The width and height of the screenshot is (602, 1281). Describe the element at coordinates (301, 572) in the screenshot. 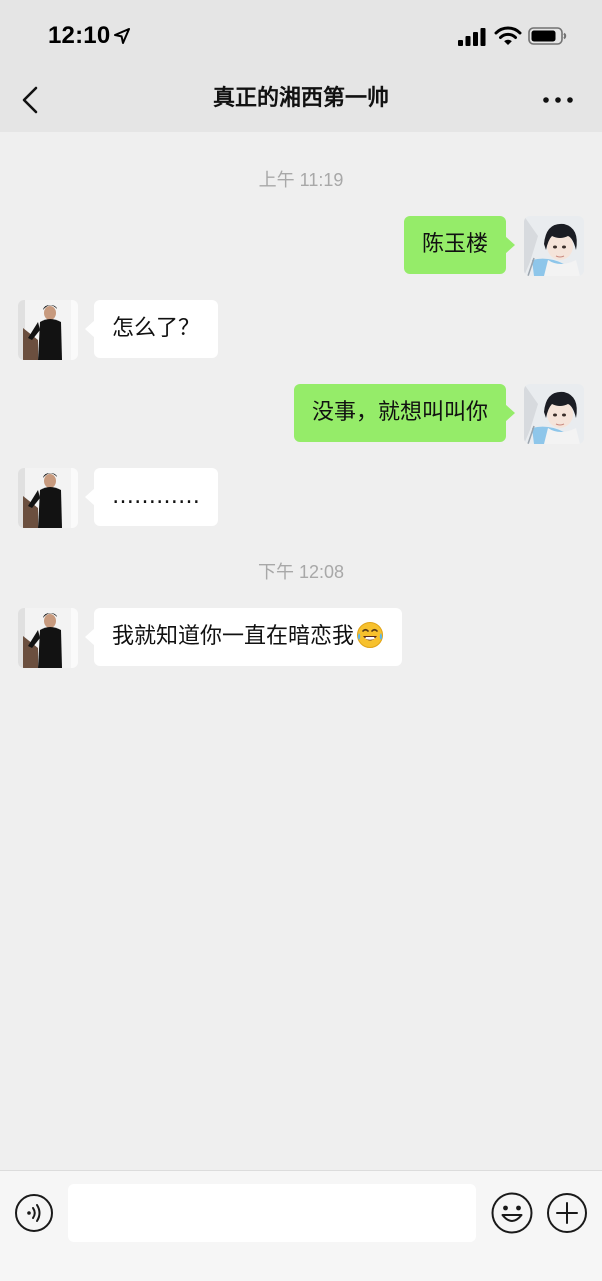

I see `timestamp: 下午 12:08` at that location.